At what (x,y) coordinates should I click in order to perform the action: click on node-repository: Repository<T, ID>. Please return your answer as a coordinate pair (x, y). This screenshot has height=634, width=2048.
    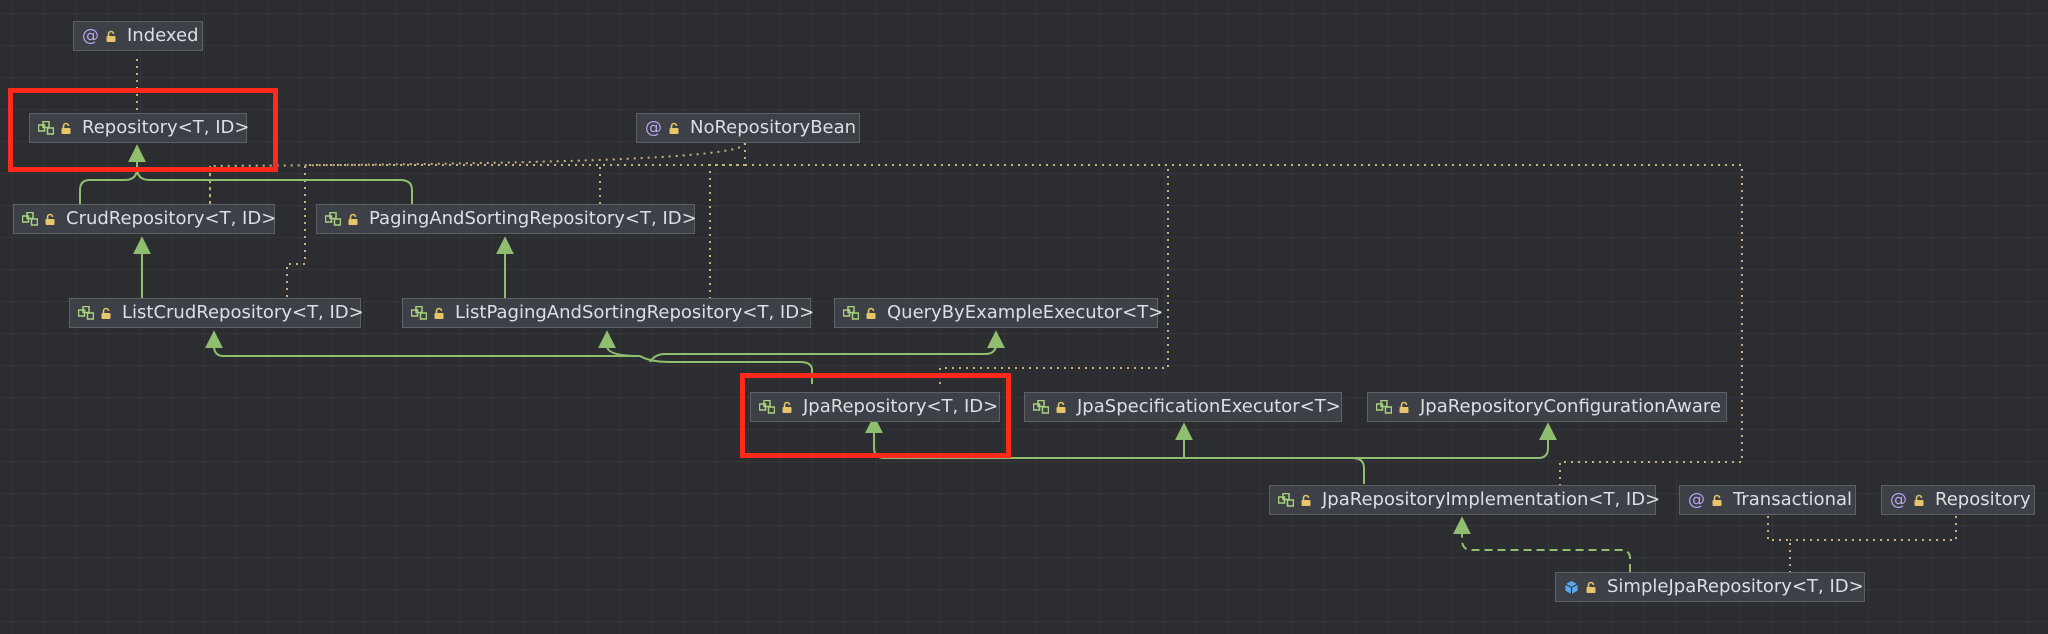
    Looking at the image, I should click on (139, 128).